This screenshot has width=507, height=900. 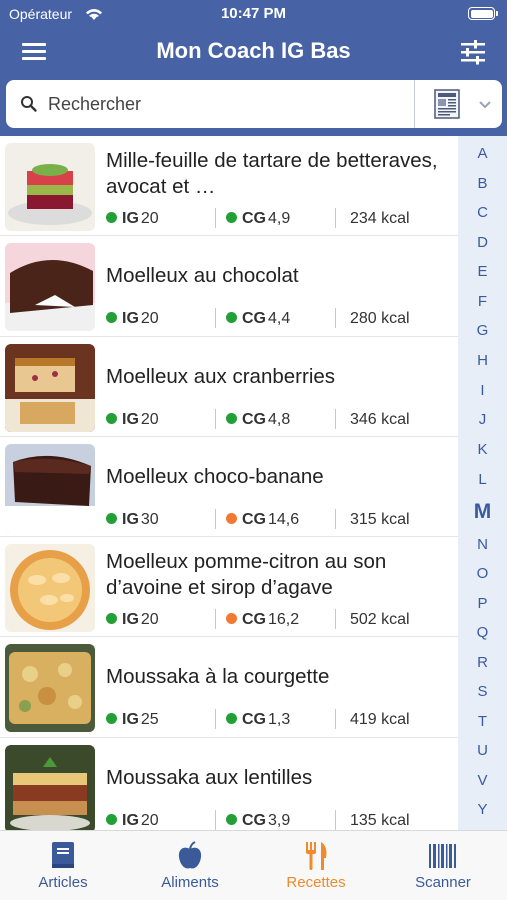 I want to click on index-letter: E, so click(x=482, y=271).